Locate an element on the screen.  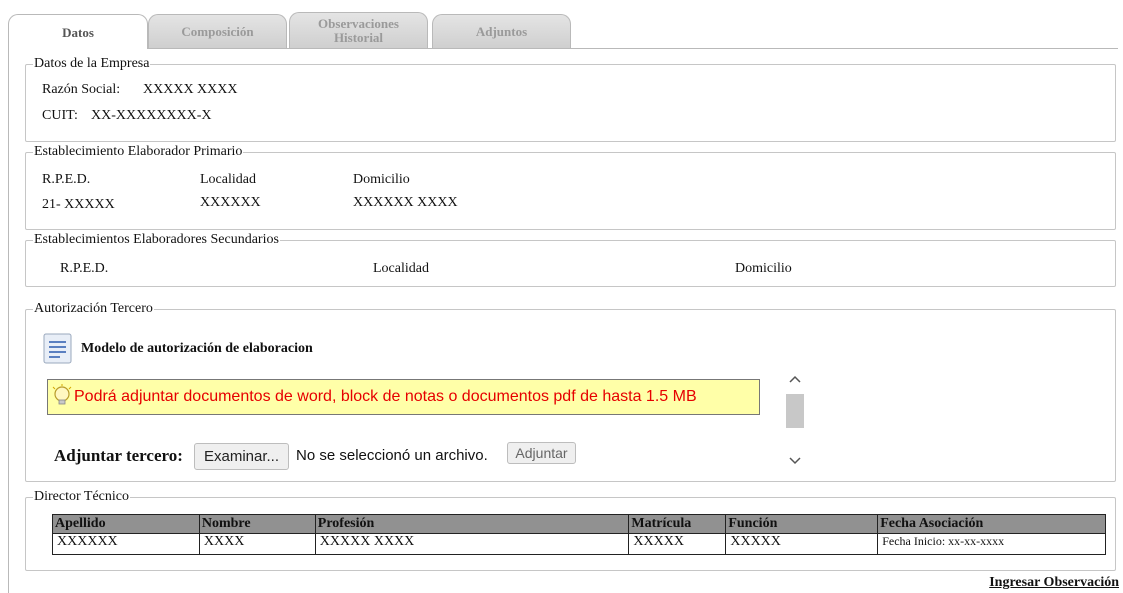
razon-social-value: XXXXX XXXX is located at coordinates (190, 89).